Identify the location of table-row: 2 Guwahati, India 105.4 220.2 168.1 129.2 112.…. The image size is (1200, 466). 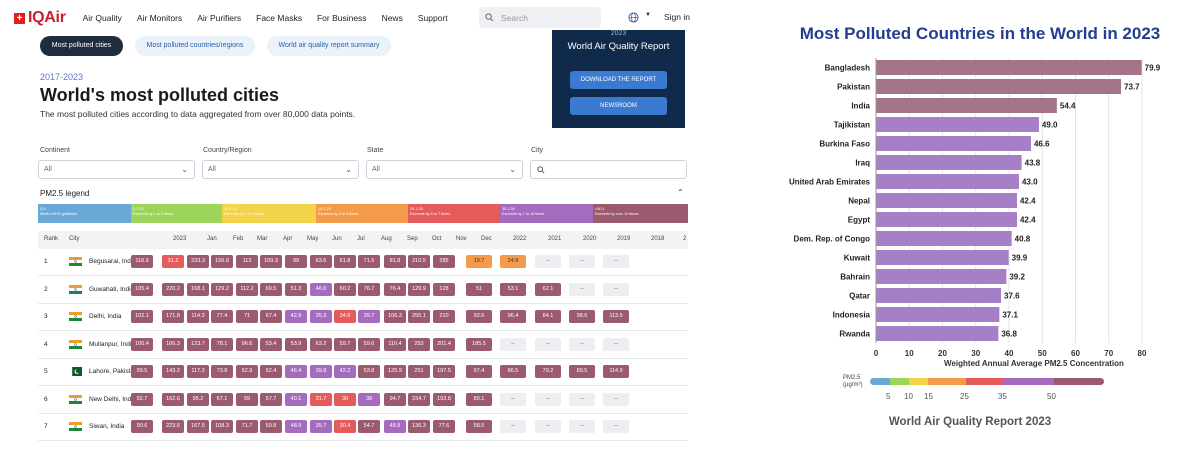
(363, 290).